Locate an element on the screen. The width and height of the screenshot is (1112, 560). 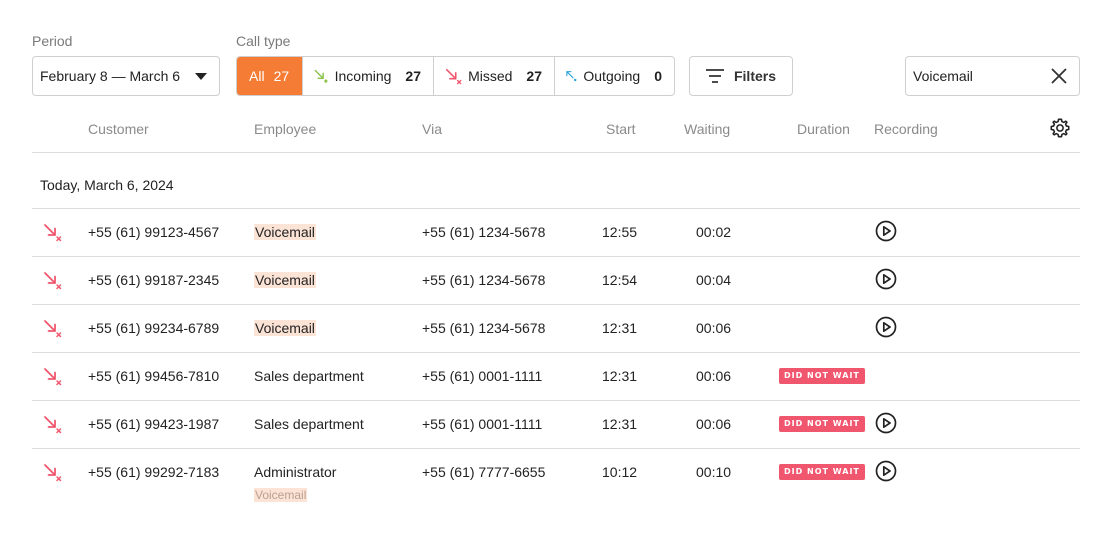
start-time: 12:54 is located at coordinates (620, 280).